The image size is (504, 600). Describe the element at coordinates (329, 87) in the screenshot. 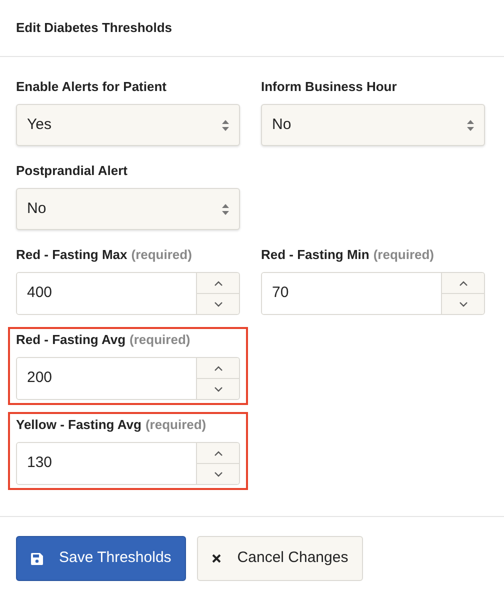

I see `field-label: Inform Business Hour` at that location.